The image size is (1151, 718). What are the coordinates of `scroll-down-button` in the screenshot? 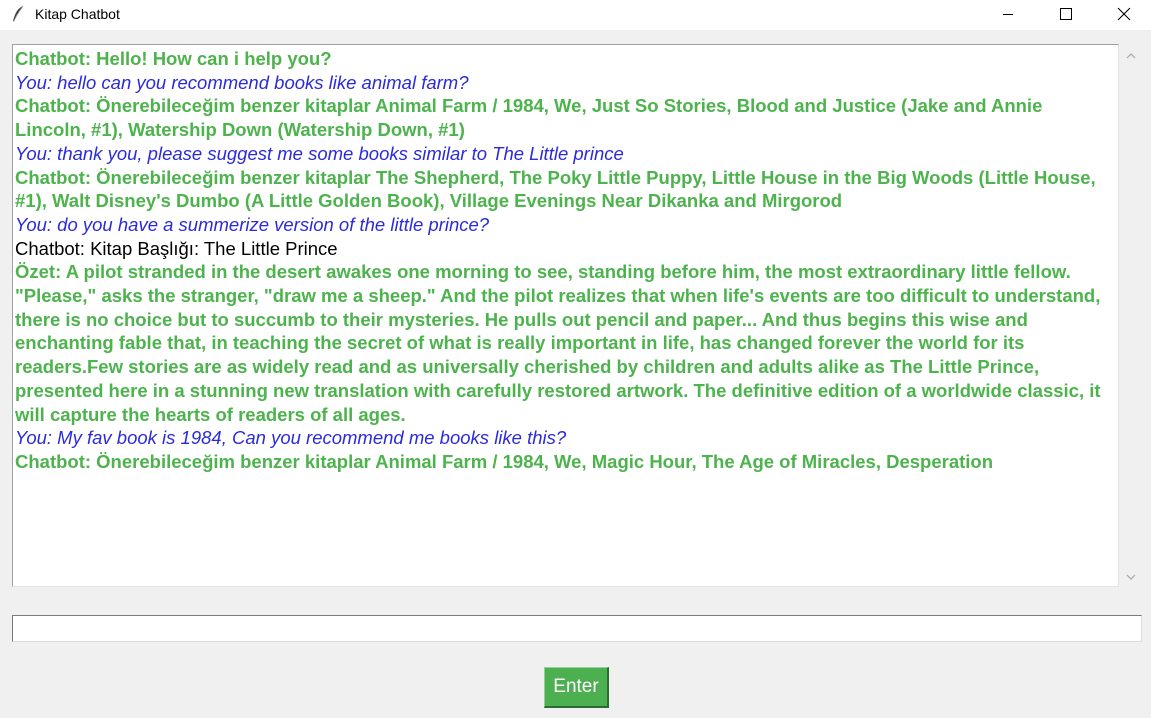 It's located at (1131, 577).